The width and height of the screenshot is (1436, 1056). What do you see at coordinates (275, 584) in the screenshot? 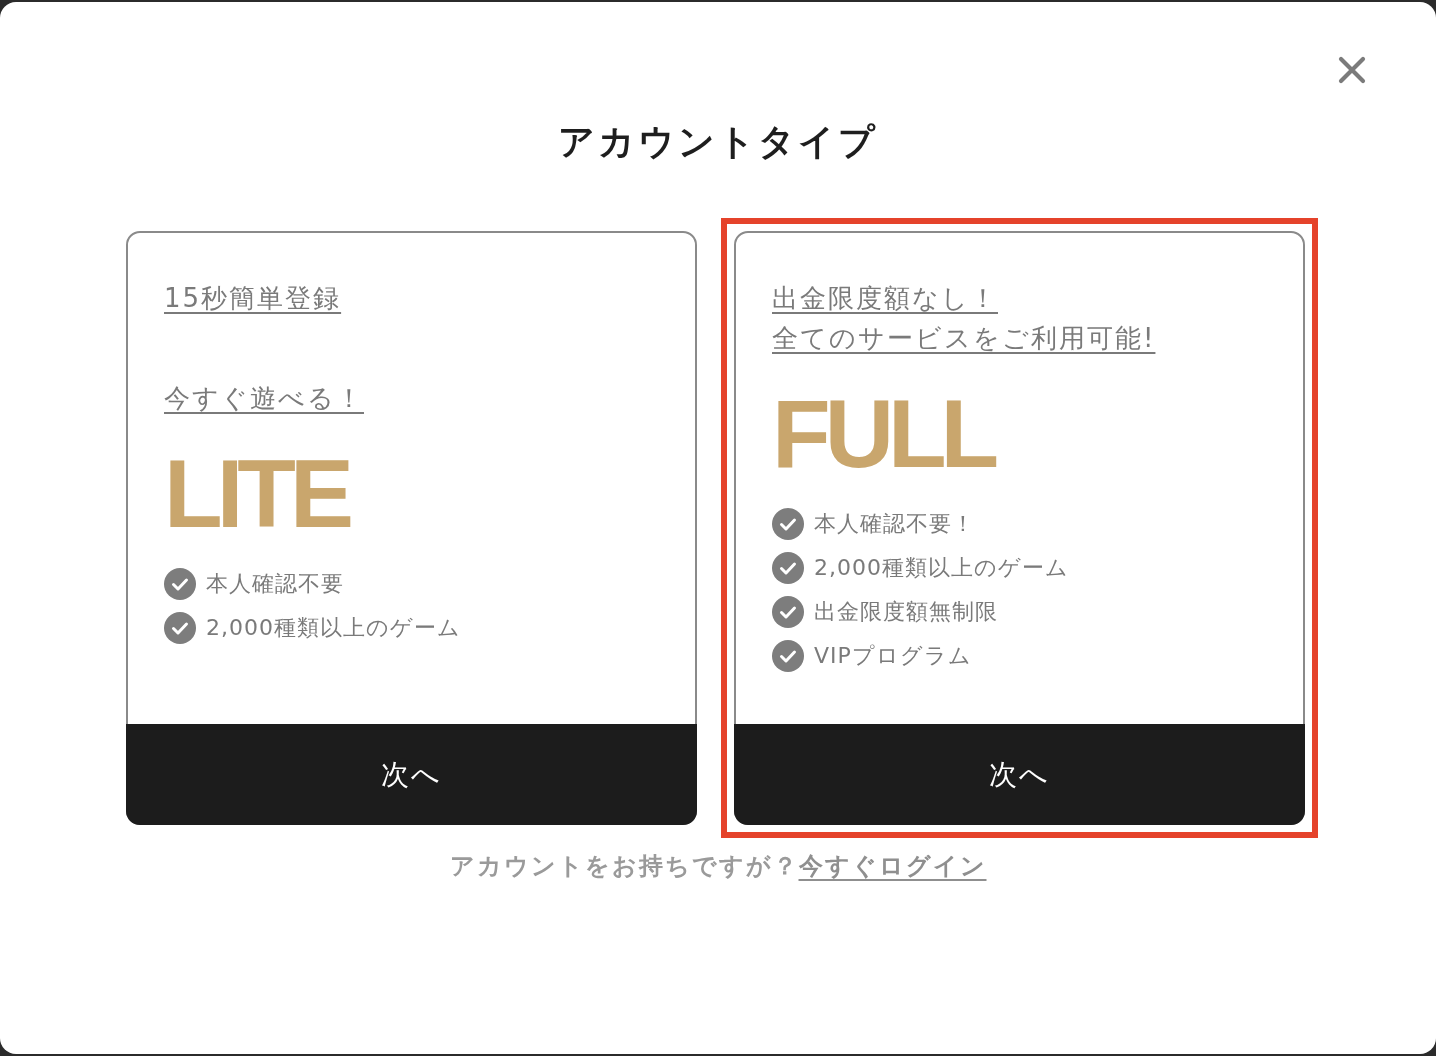
I see `feature-text: 本人確認不要` at bounding box center [275, 584].